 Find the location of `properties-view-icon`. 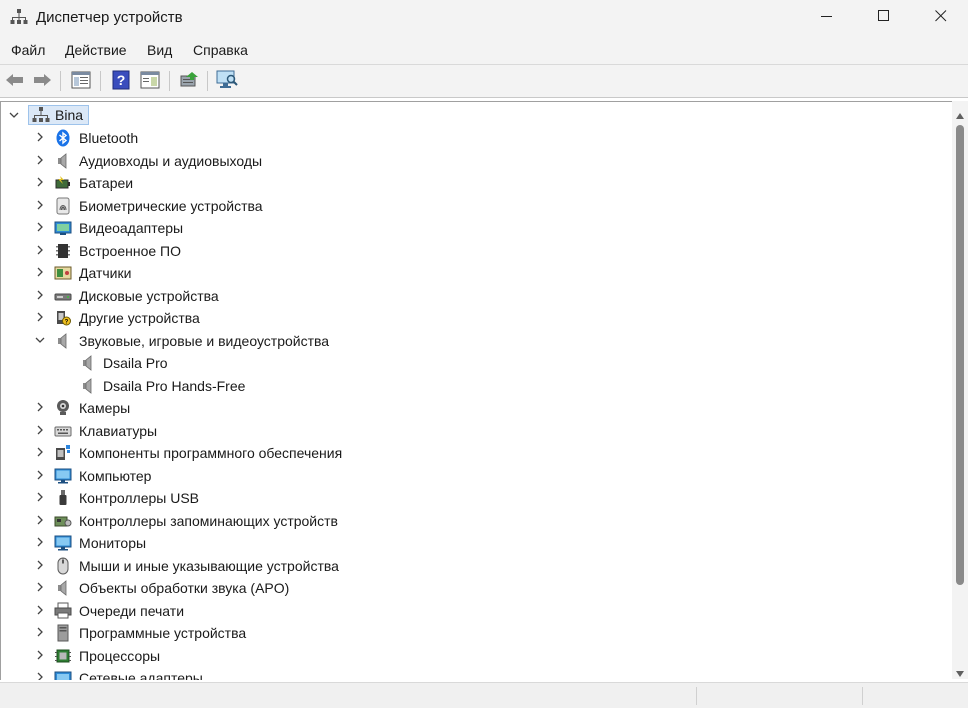

properties-view-icon is located at coordinates (81, 81).